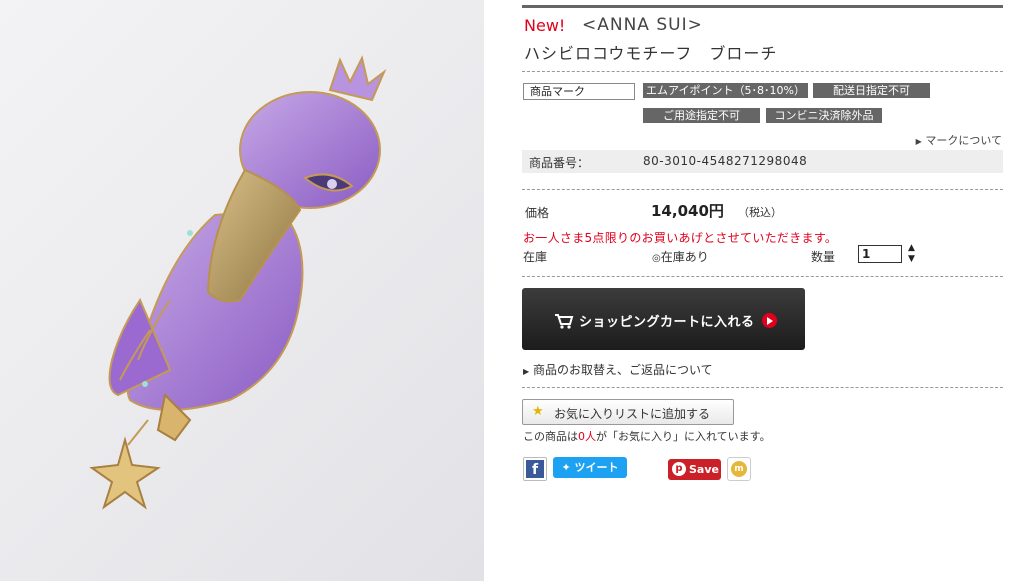  What do you see at coordinates (680, 257) in the screenshot?
I see `stock-status: ◎在庫あり` at bounding box center [680, 257].